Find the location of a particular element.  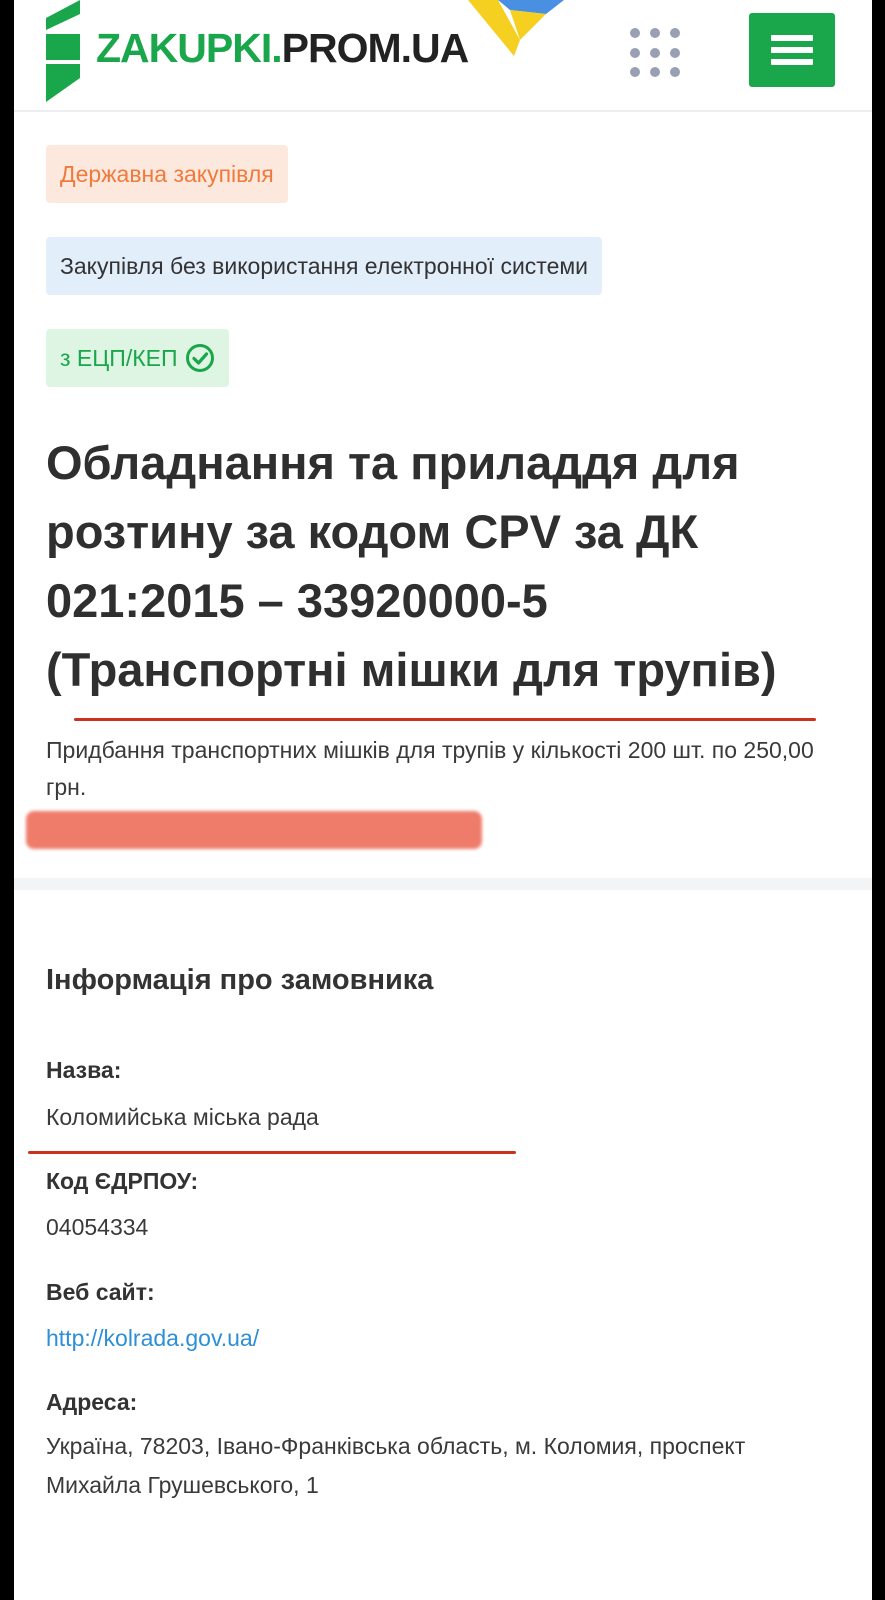

customer-website-link: http://kolrada.gov.ua/ is located at coordinates (152, 1338).